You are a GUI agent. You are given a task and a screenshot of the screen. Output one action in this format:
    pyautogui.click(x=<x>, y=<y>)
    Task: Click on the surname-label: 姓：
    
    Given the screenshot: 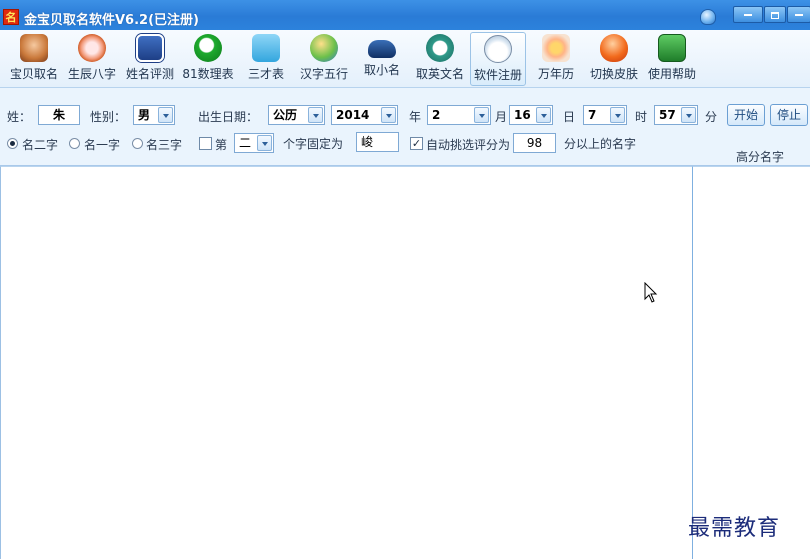 What is the action you would take?
    pyautogui.click(x=19, y=117)
    